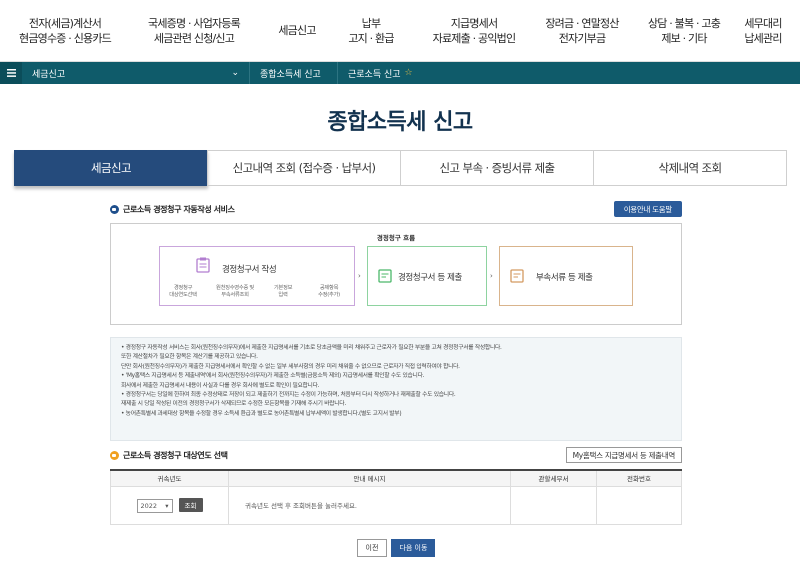  What do you see at coordinates (474, 38) in the screenshot?
I see `nav-item-sublabel: 자료제출 · 공익법인` at bounding box center [474, 38].